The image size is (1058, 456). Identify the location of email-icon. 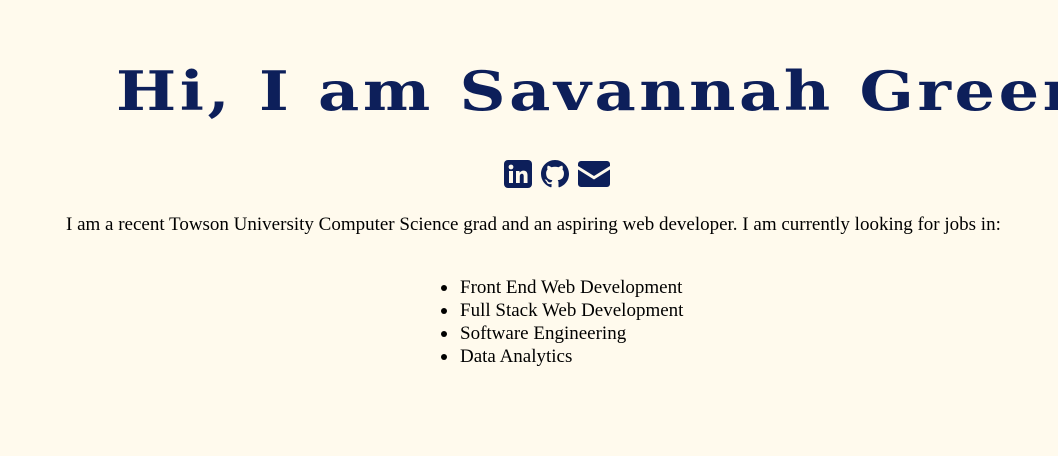
(594, 174).